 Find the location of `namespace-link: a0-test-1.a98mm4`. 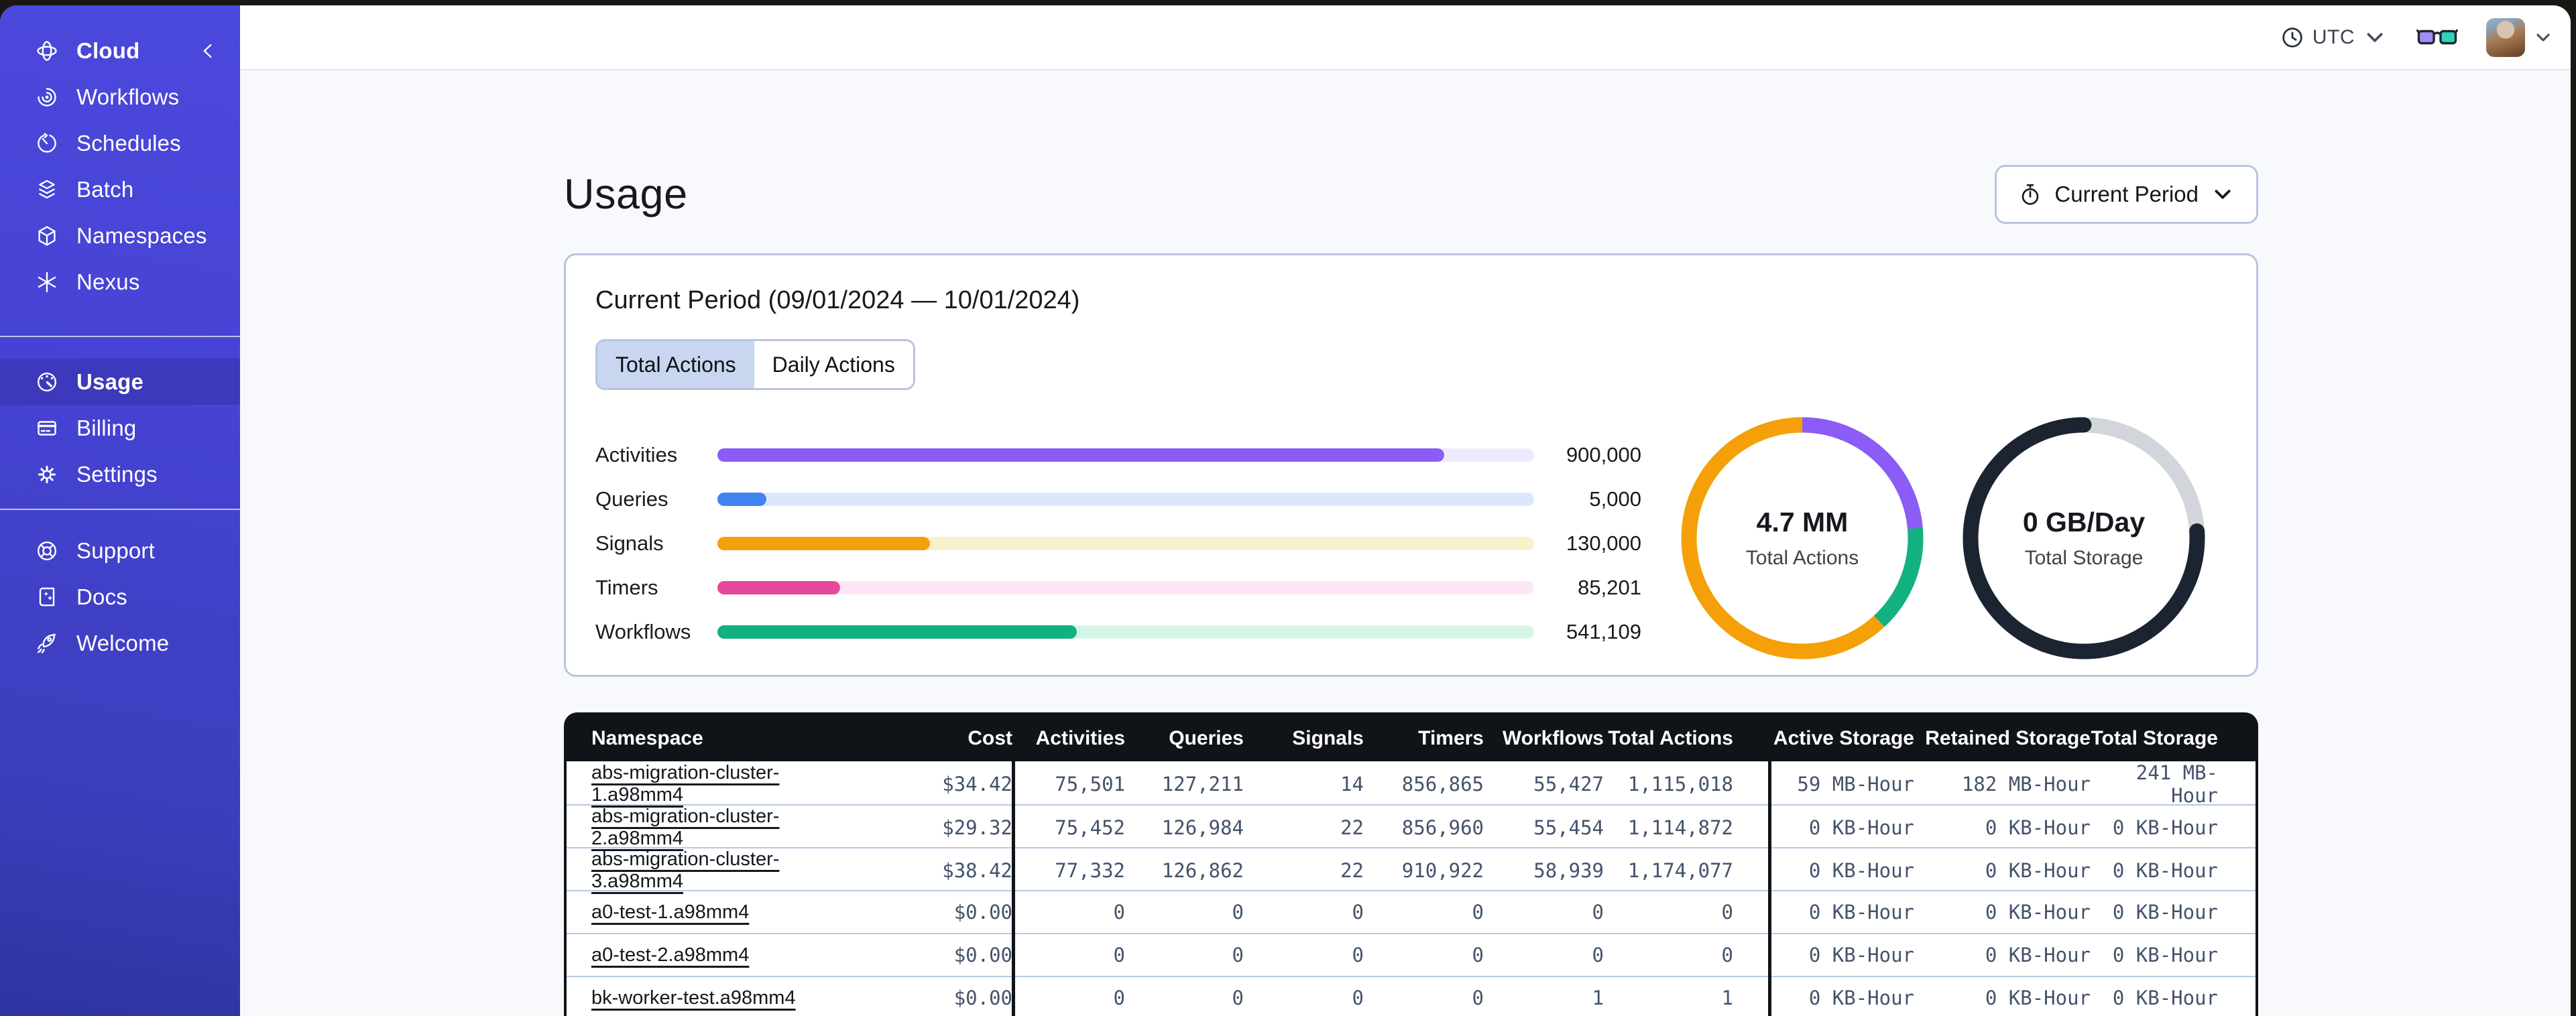

namespace-link: a0-test-1.a98mm4 is located at coordinates (670, 912).